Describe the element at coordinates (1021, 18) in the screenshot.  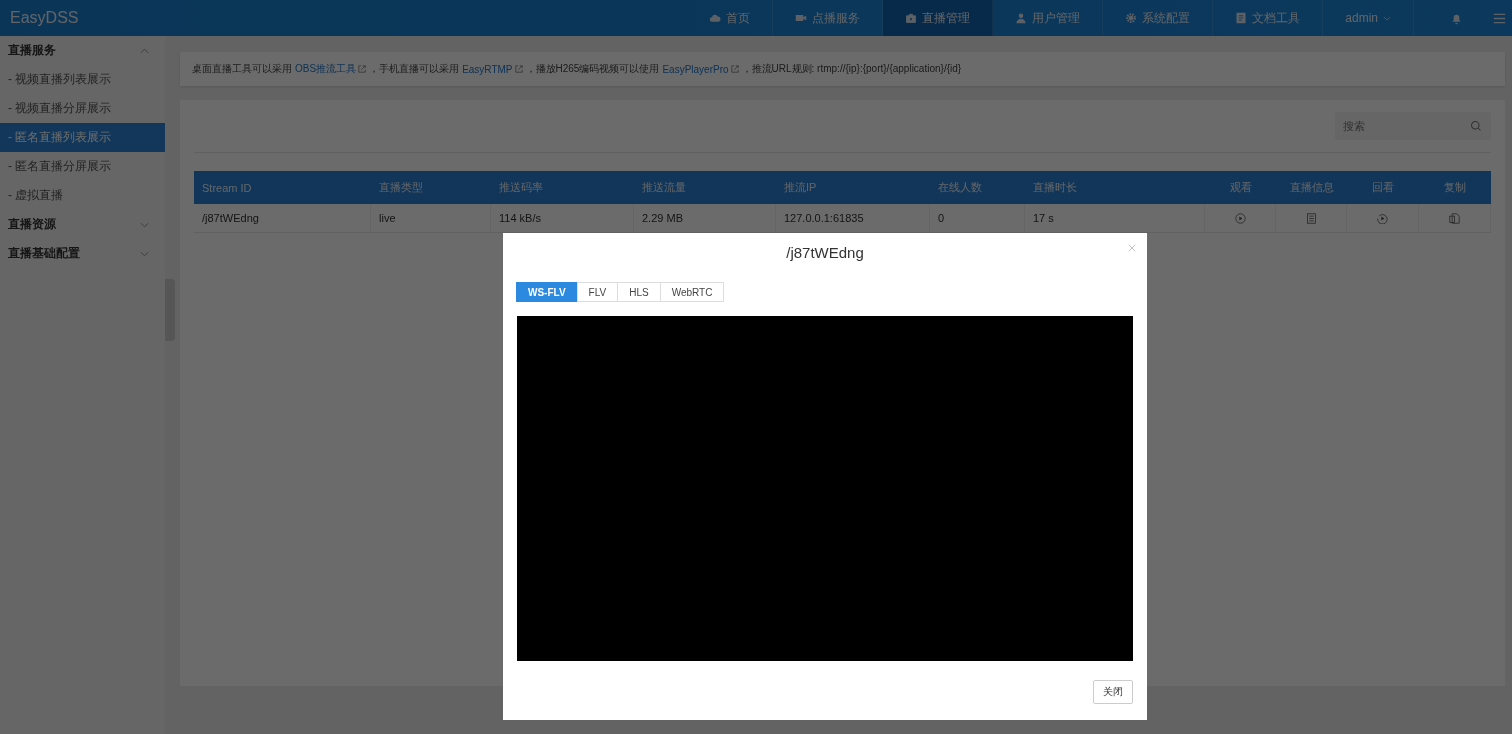
I see `user-icon` at that location.